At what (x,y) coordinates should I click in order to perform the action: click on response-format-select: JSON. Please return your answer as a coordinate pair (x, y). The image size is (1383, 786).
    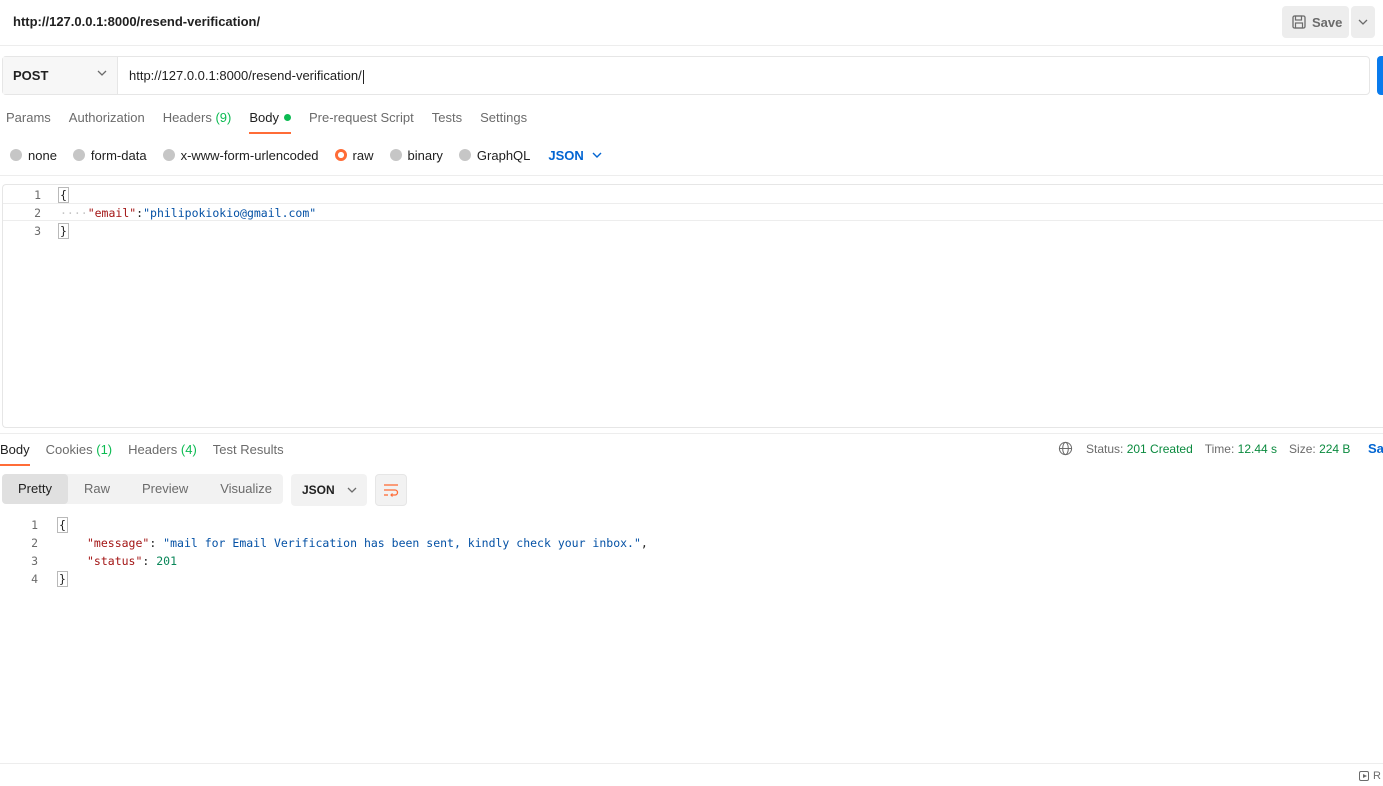
    Looking at the image, I should click on (329, 490).